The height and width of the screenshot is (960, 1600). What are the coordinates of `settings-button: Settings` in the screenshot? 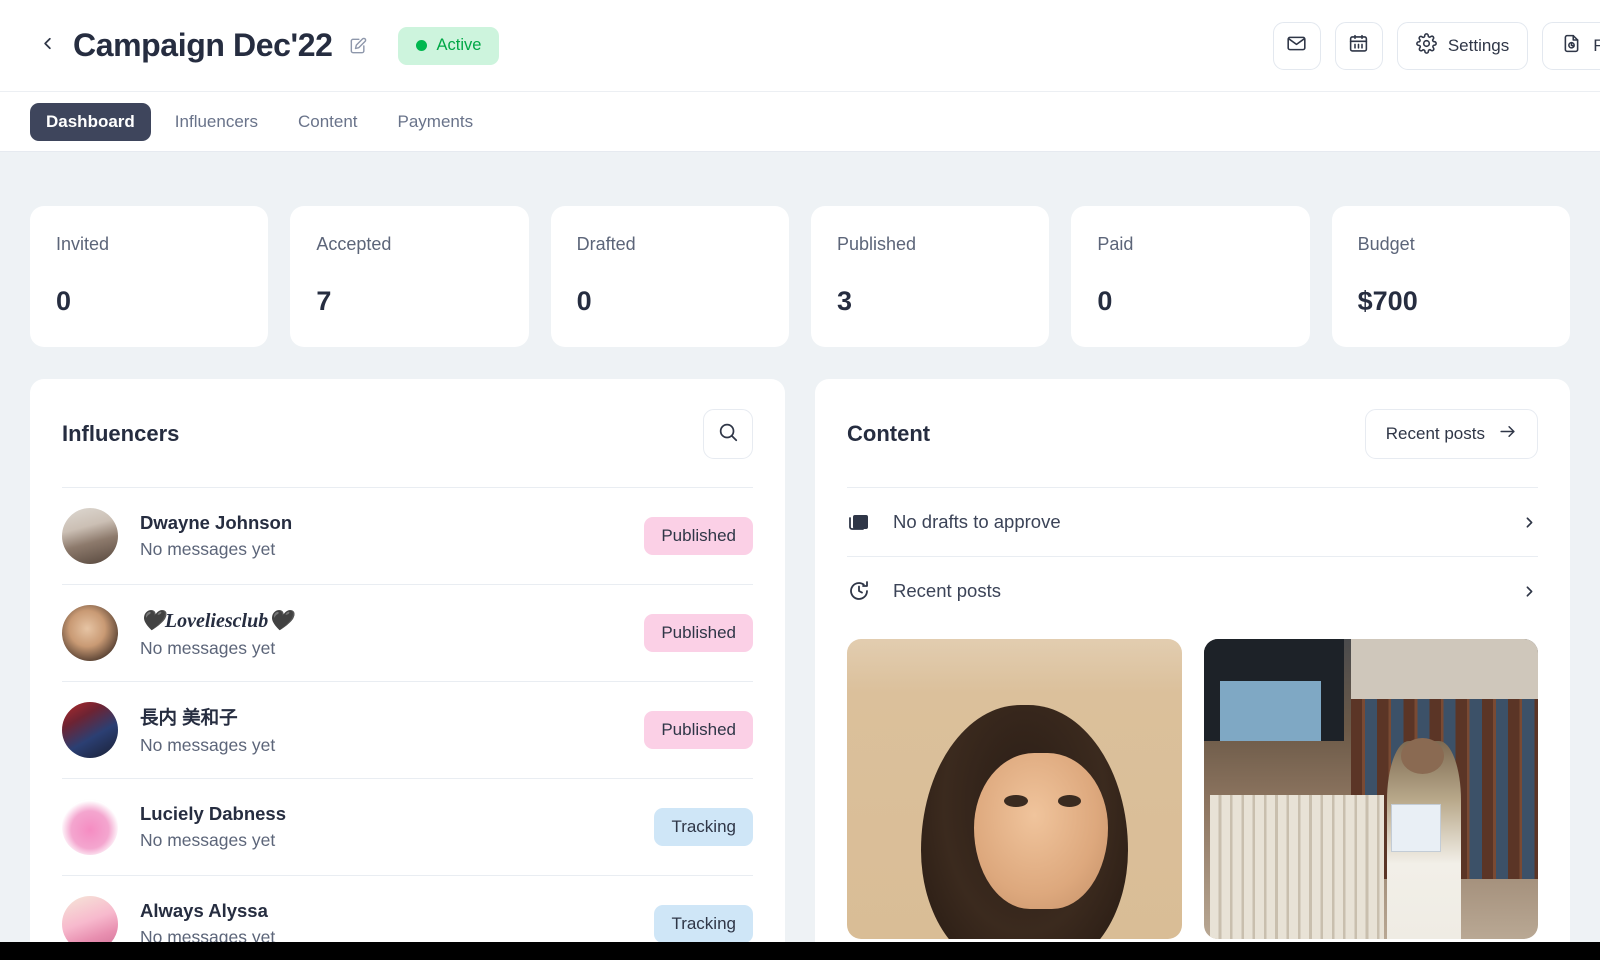 It's located at (1462, 45).